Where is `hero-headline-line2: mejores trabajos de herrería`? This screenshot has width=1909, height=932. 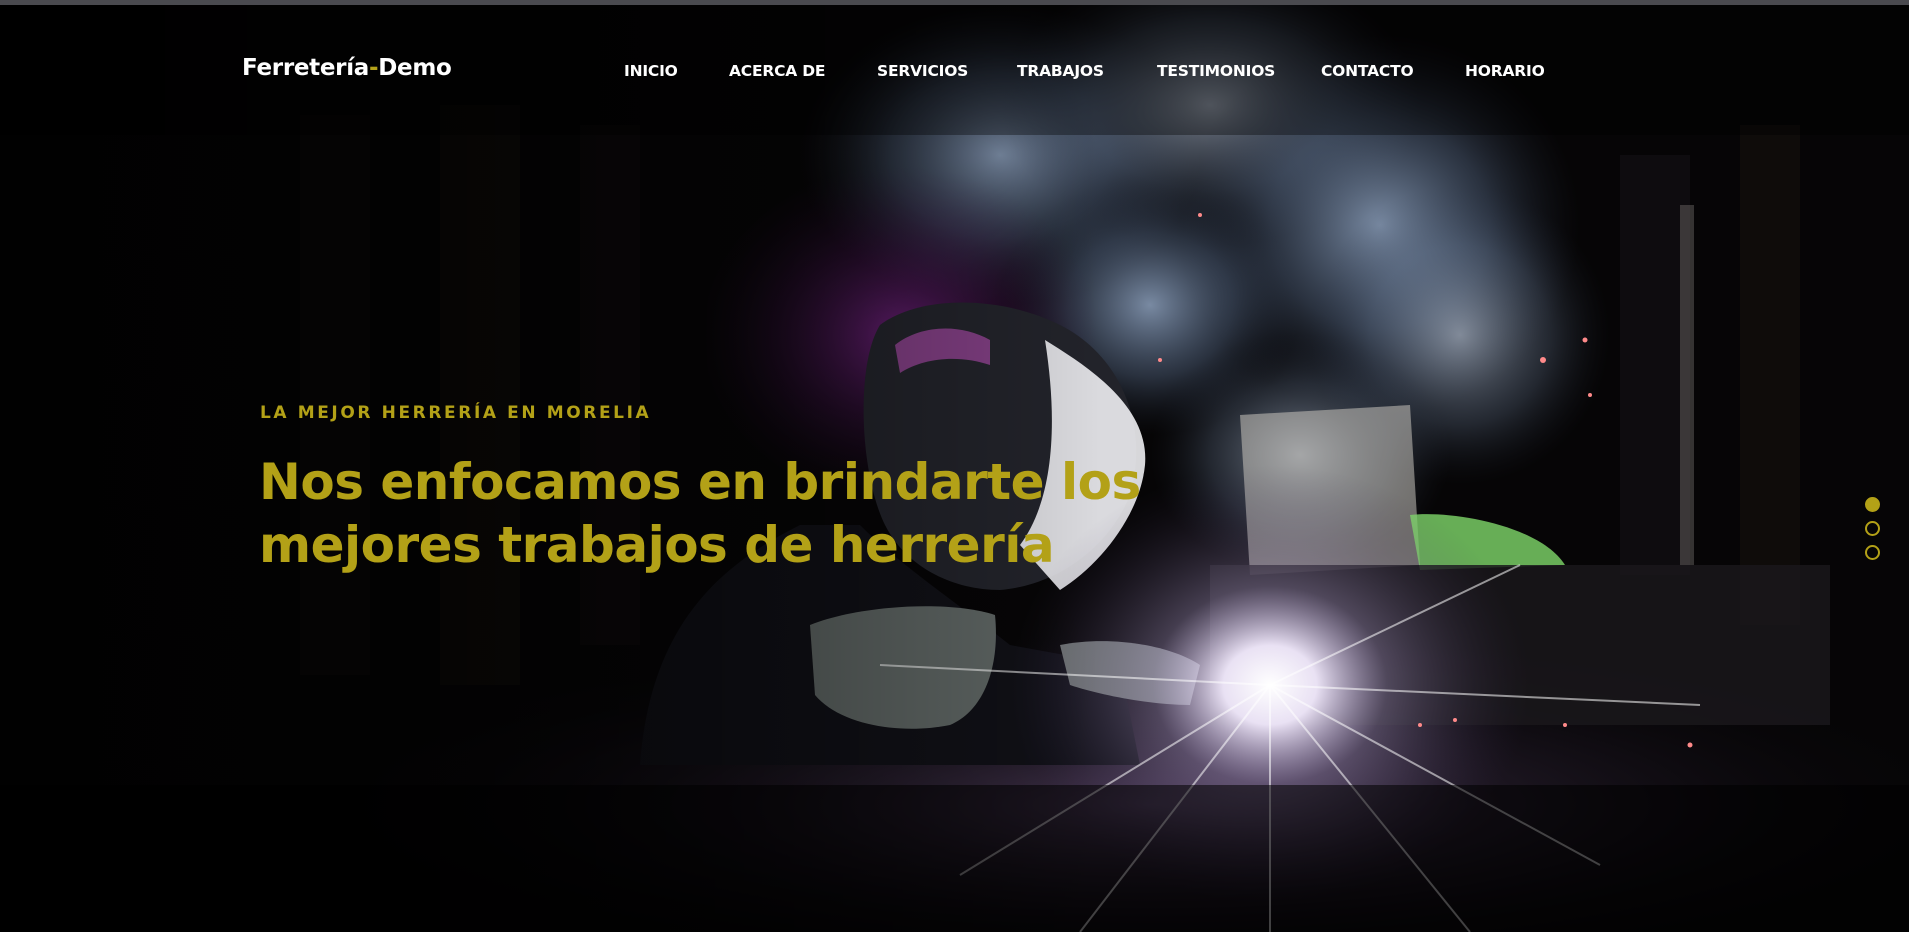 hero-headline-line2: mejores trabajos de herrería is located at coordinates (657, 545).